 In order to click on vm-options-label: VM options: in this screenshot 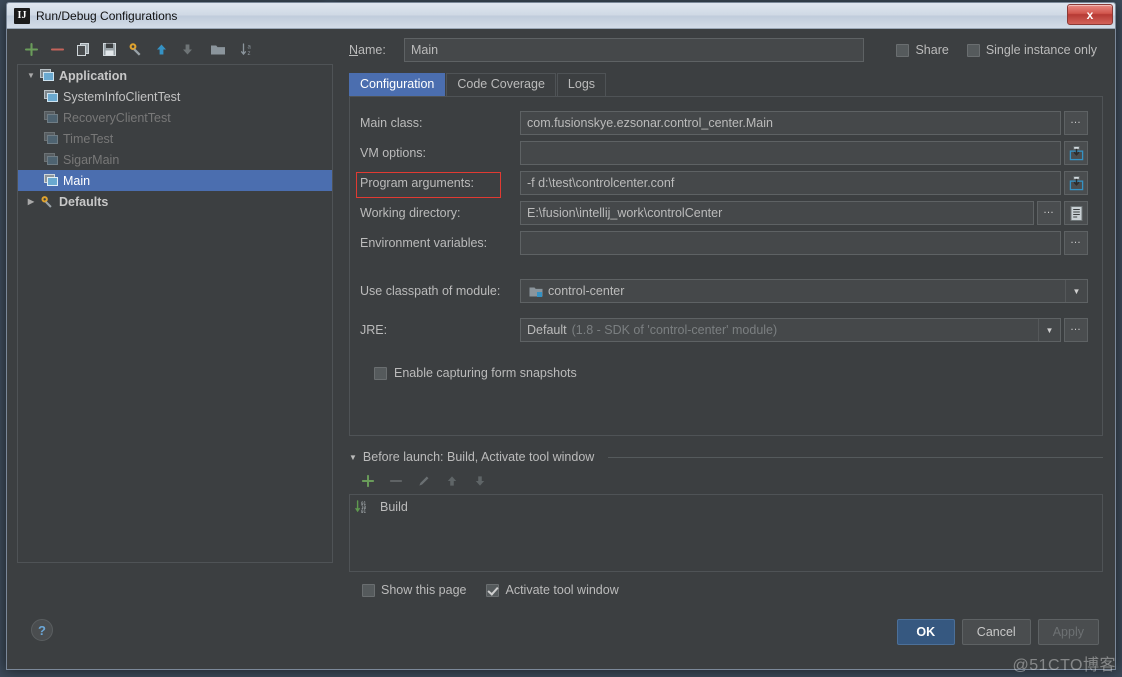, I will do `click(393, 153)`.